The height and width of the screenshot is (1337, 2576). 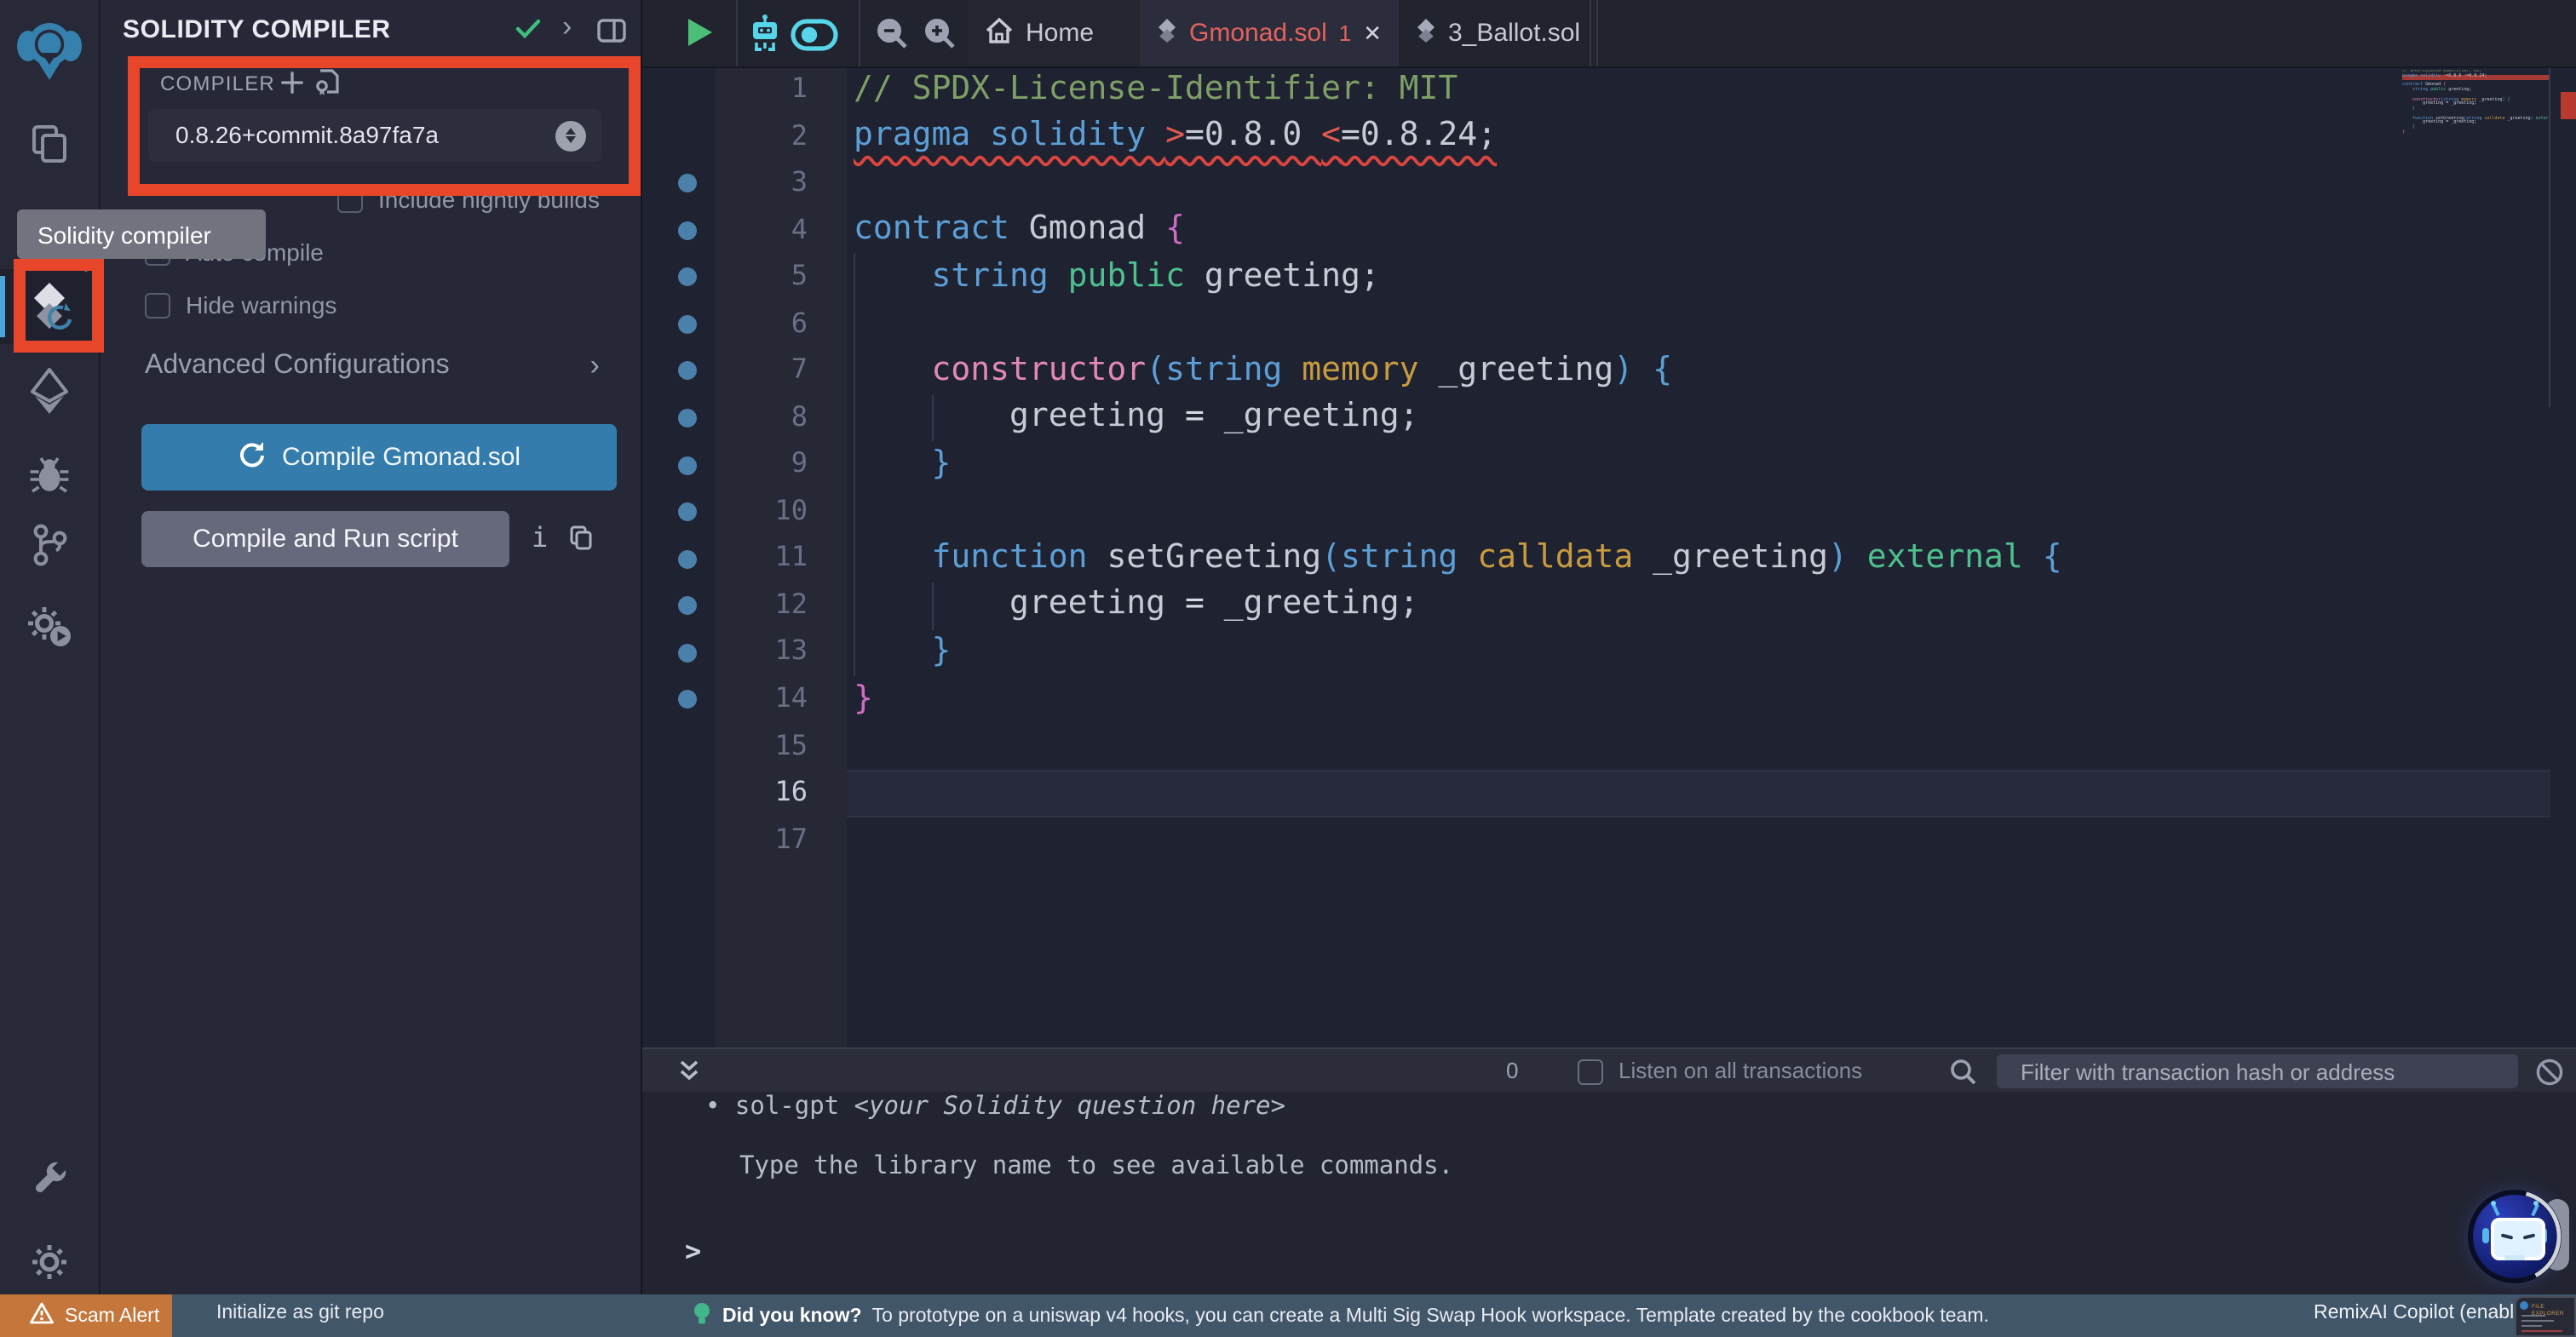 I want to click on advanced-configurations-label: Advanced Configurations, so click(x=297, y=366).